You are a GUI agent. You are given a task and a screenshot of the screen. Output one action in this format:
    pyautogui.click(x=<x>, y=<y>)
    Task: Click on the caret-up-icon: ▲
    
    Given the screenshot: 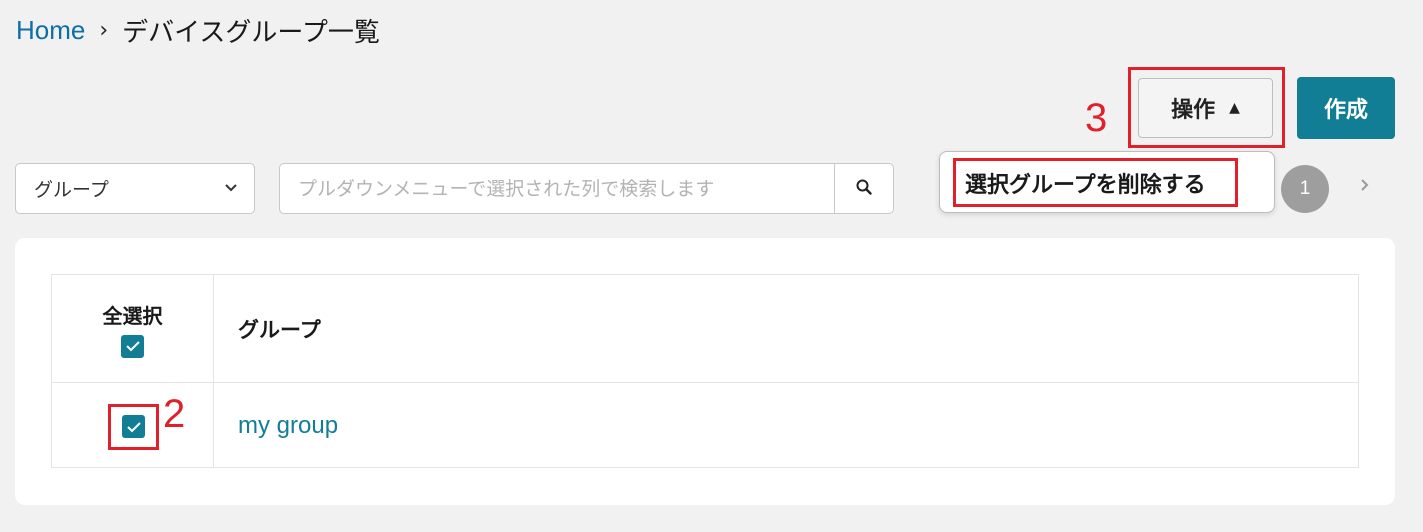 What is the action you would take?
    pyautogui.click(x=1234, y=108)
    